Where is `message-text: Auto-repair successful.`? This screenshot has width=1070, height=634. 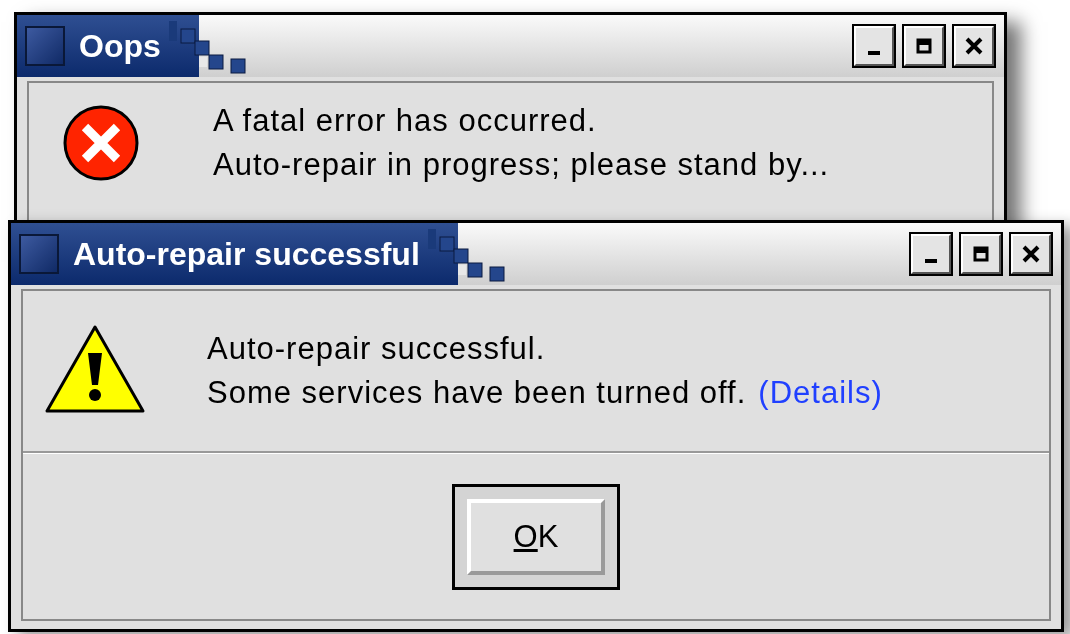
message-text: Auto-repair successful. is located at coordinates (376, 348).